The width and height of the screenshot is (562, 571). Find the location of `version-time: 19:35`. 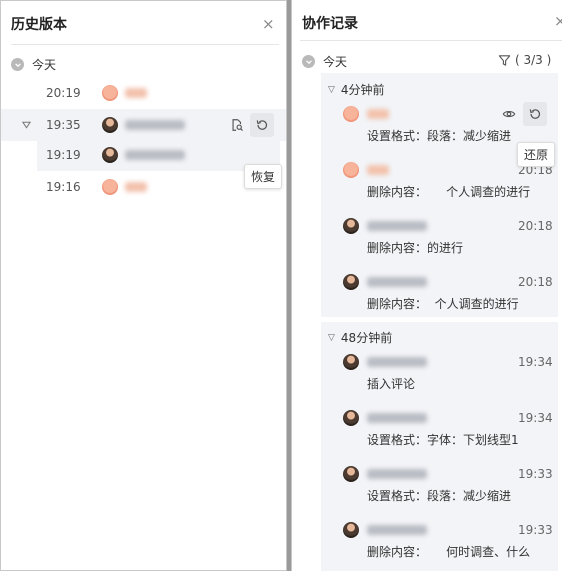

version-time: 19:35 is located at coordinates (63, 125).